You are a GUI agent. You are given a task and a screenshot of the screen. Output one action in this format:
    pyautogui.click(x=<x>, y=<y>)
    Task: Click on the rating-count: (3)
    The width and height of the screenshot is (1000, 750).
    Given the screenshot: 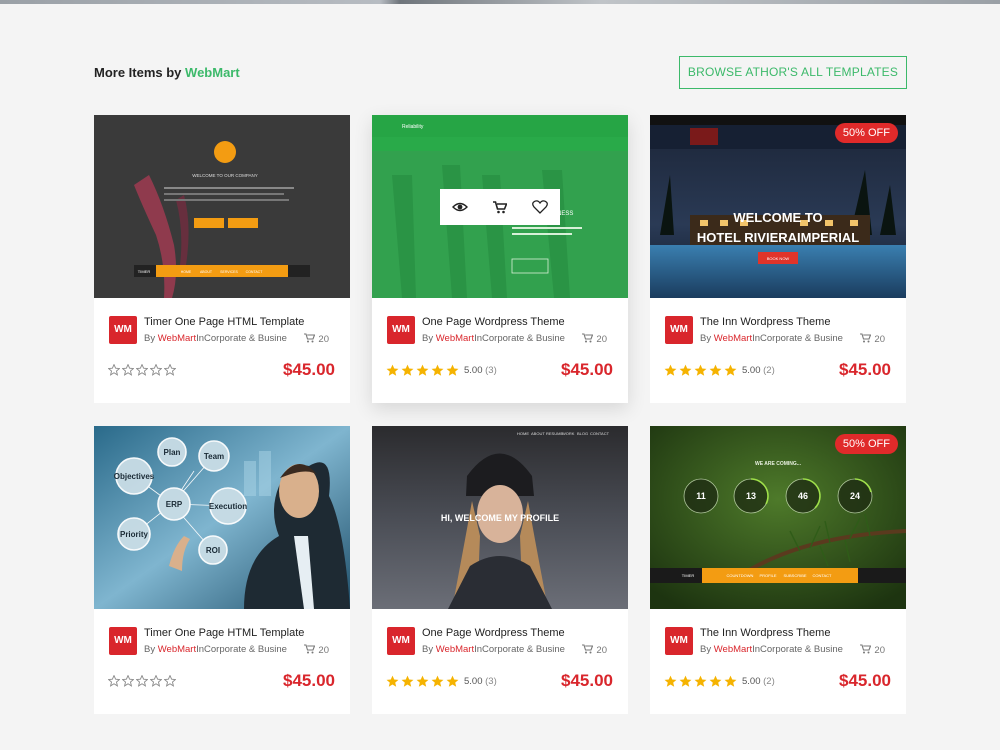 What is the action you would take?
    pyautogui.click(x=491, y=370)
    